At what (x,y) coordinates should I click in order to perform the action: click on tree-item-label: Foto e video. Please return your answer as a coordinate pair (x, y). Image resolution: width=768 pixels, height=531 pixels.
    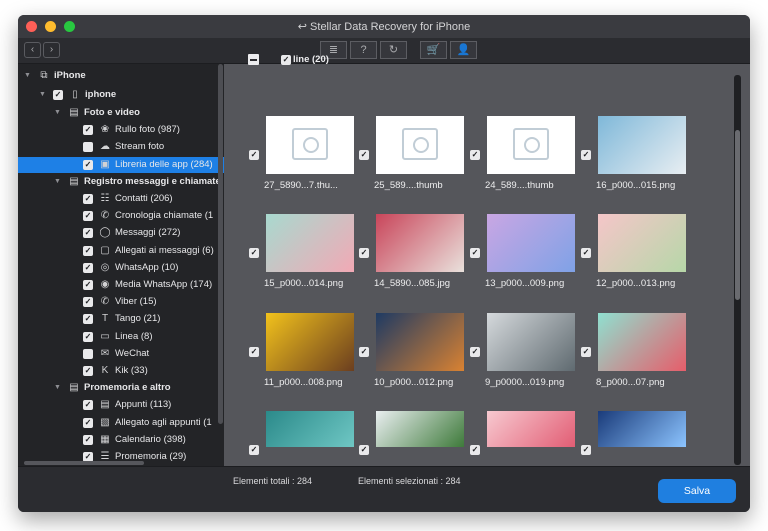
    Looking at the image, I should click on (112, 112).